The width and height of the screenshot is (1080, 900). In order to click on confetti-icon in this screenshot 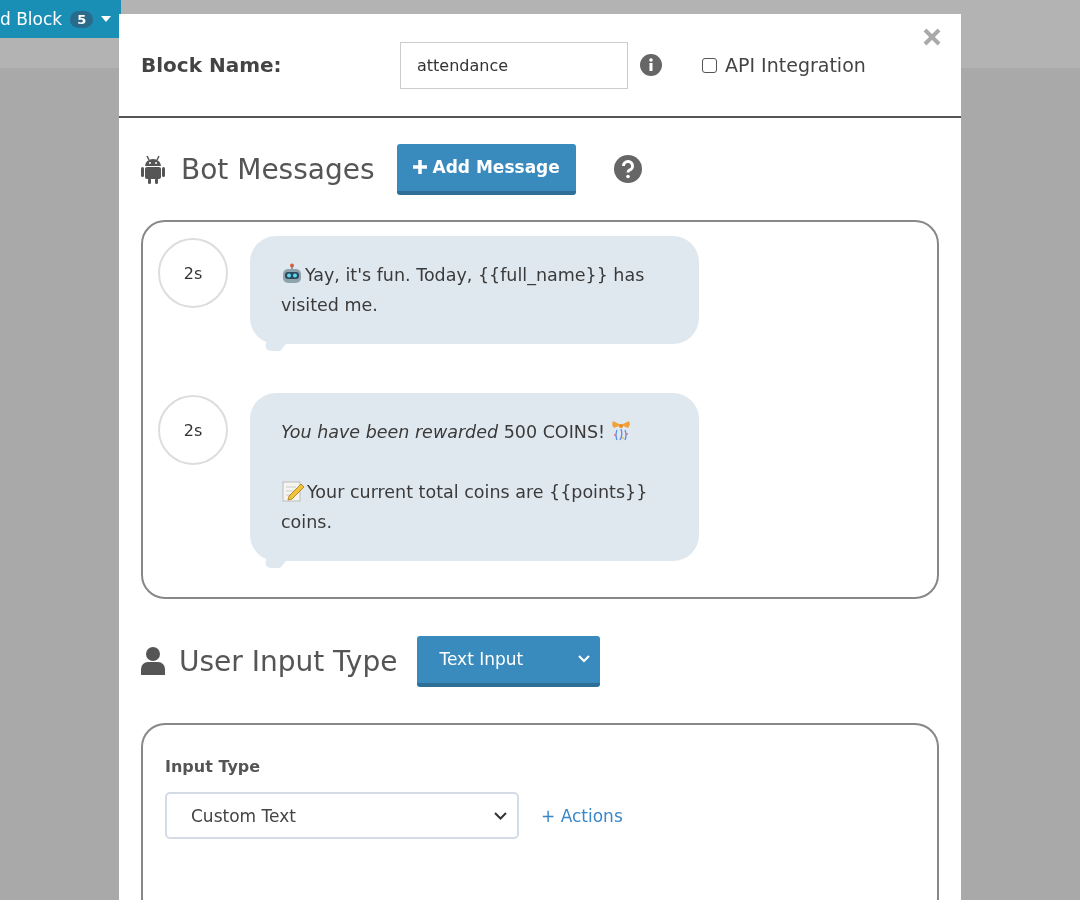, I will do `click(621, 431)`.